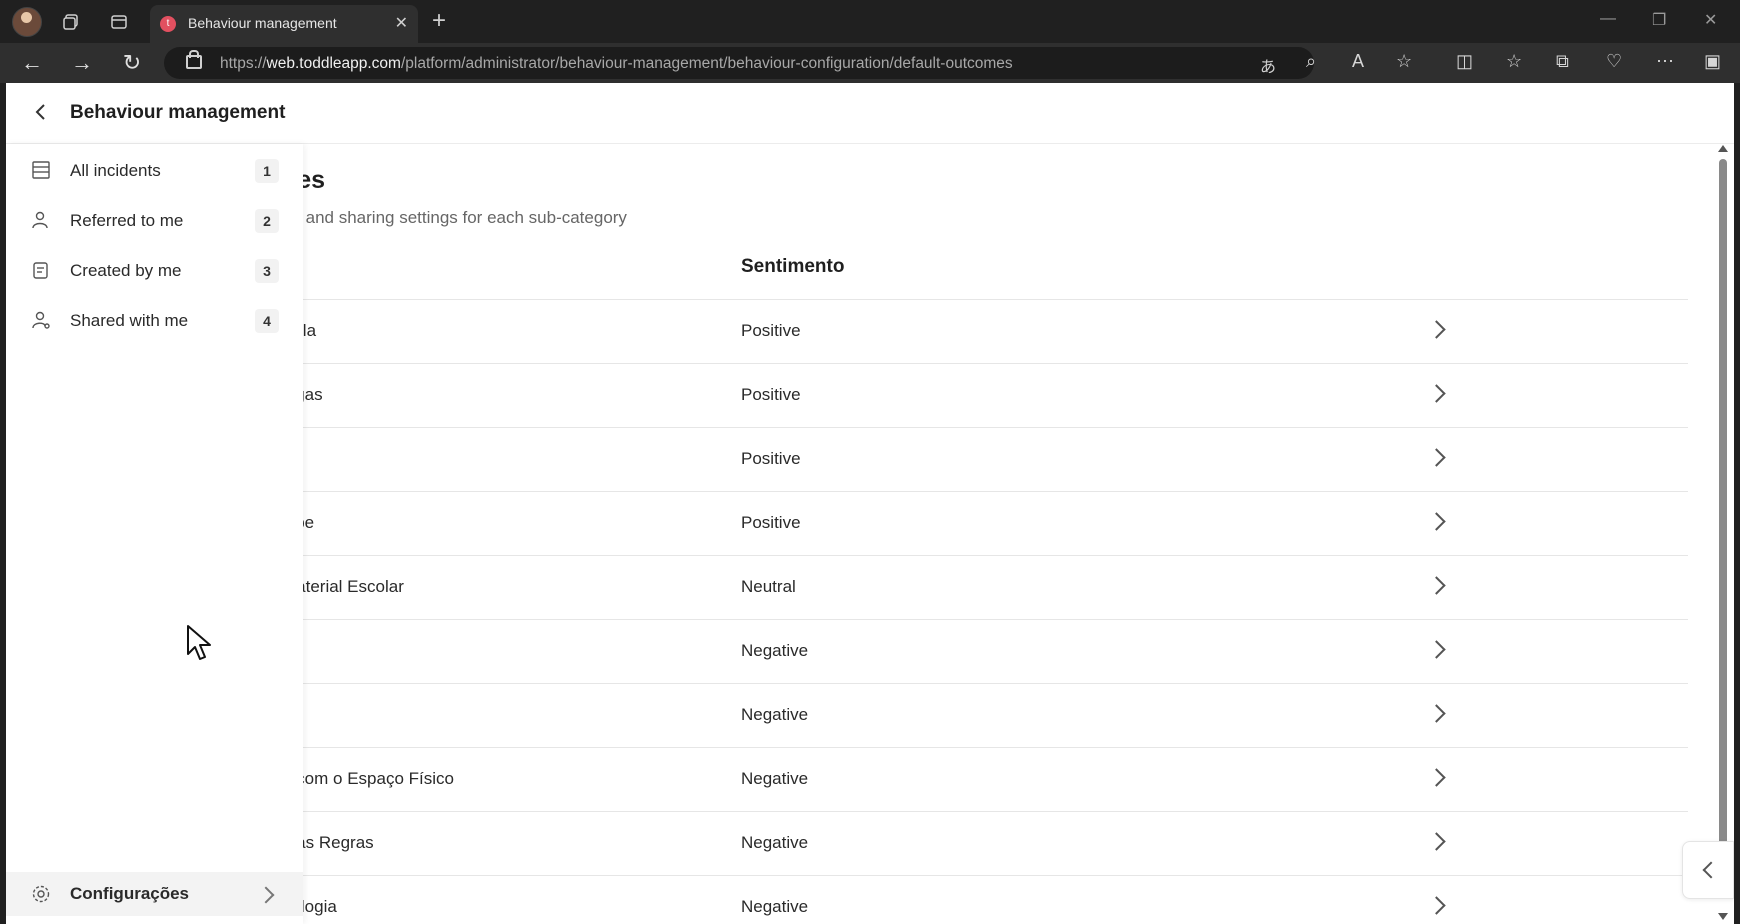  Describe the element at coordinates (126, 270) in the screenshot. I see `sidebar-item-label: Created by me` at that location.